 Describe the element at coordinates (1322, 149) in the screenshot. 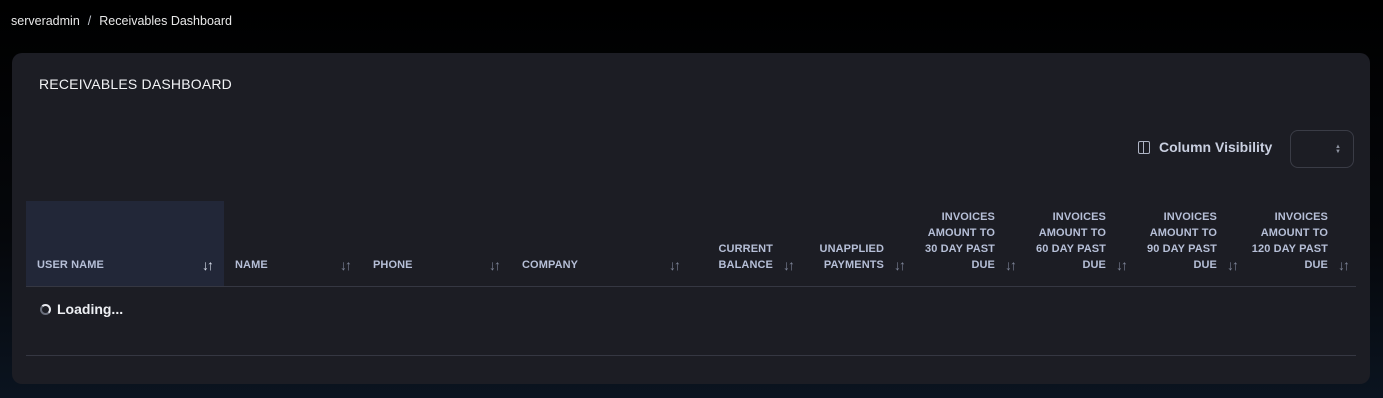

I see `page-size-select: ▲ ▼` at that location.